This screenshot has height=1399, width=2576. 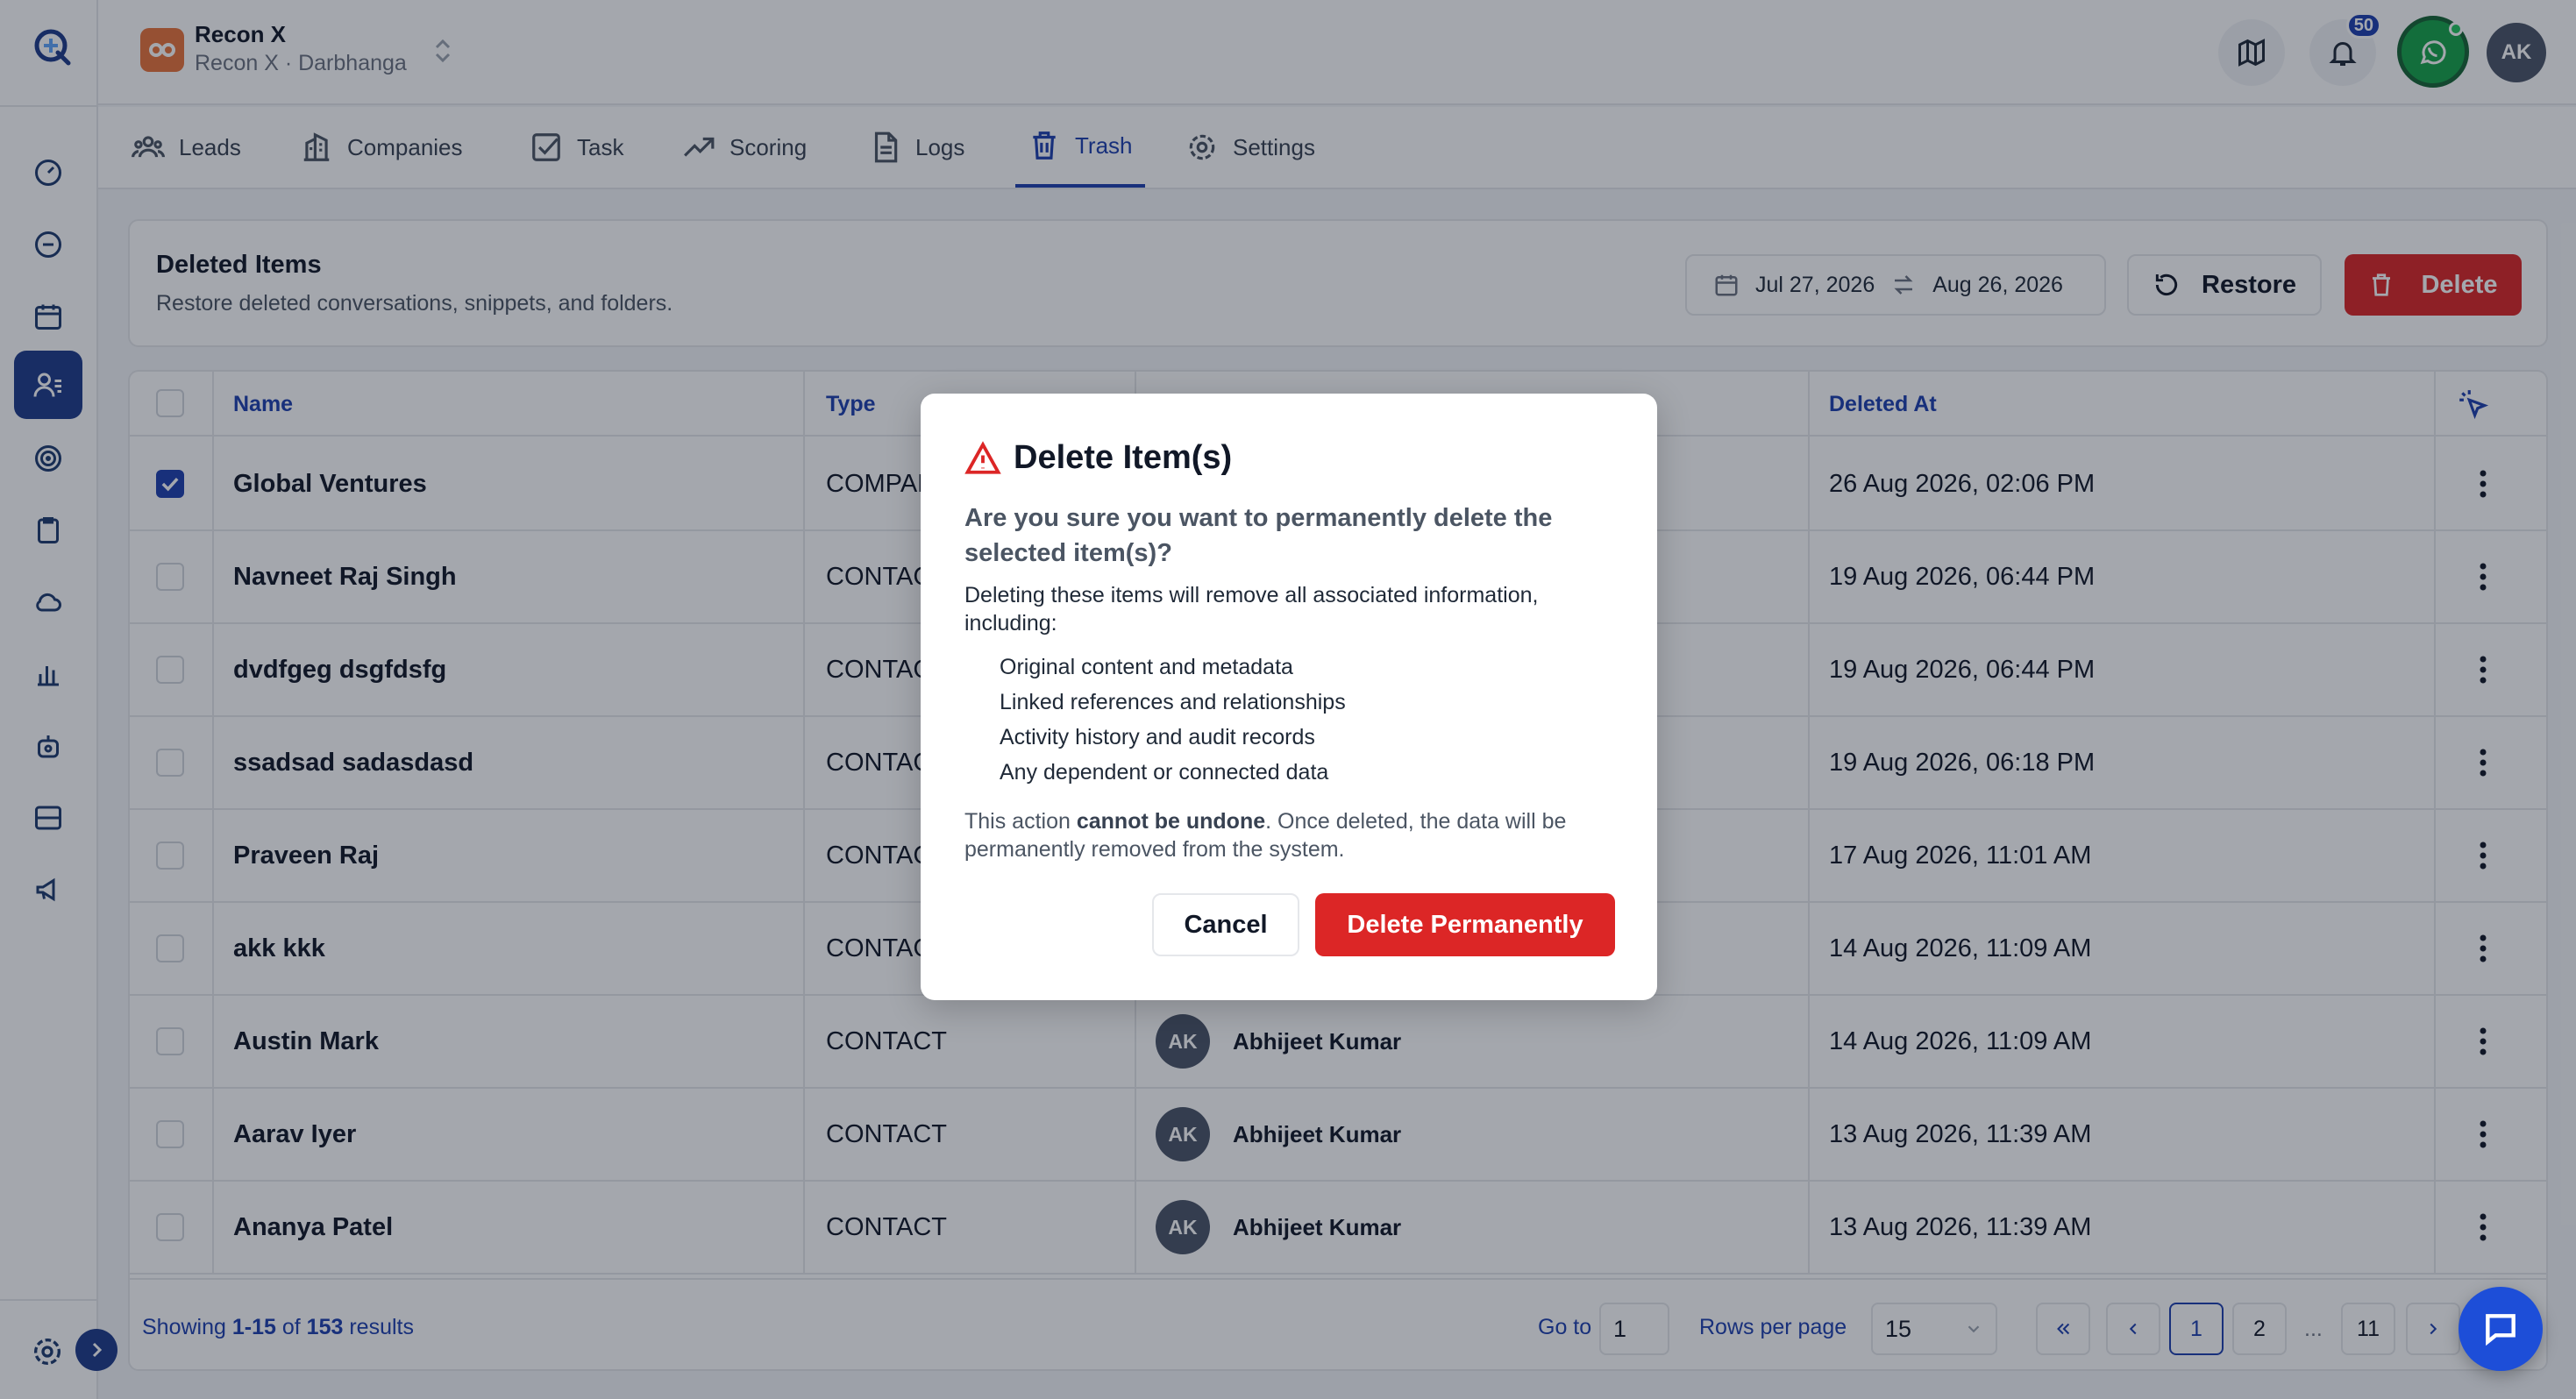 What do you see at coordinates (1146, 667) in the screenshot?
I see `impact-item: Original content and metadata` at bounding box center [1146, 667].